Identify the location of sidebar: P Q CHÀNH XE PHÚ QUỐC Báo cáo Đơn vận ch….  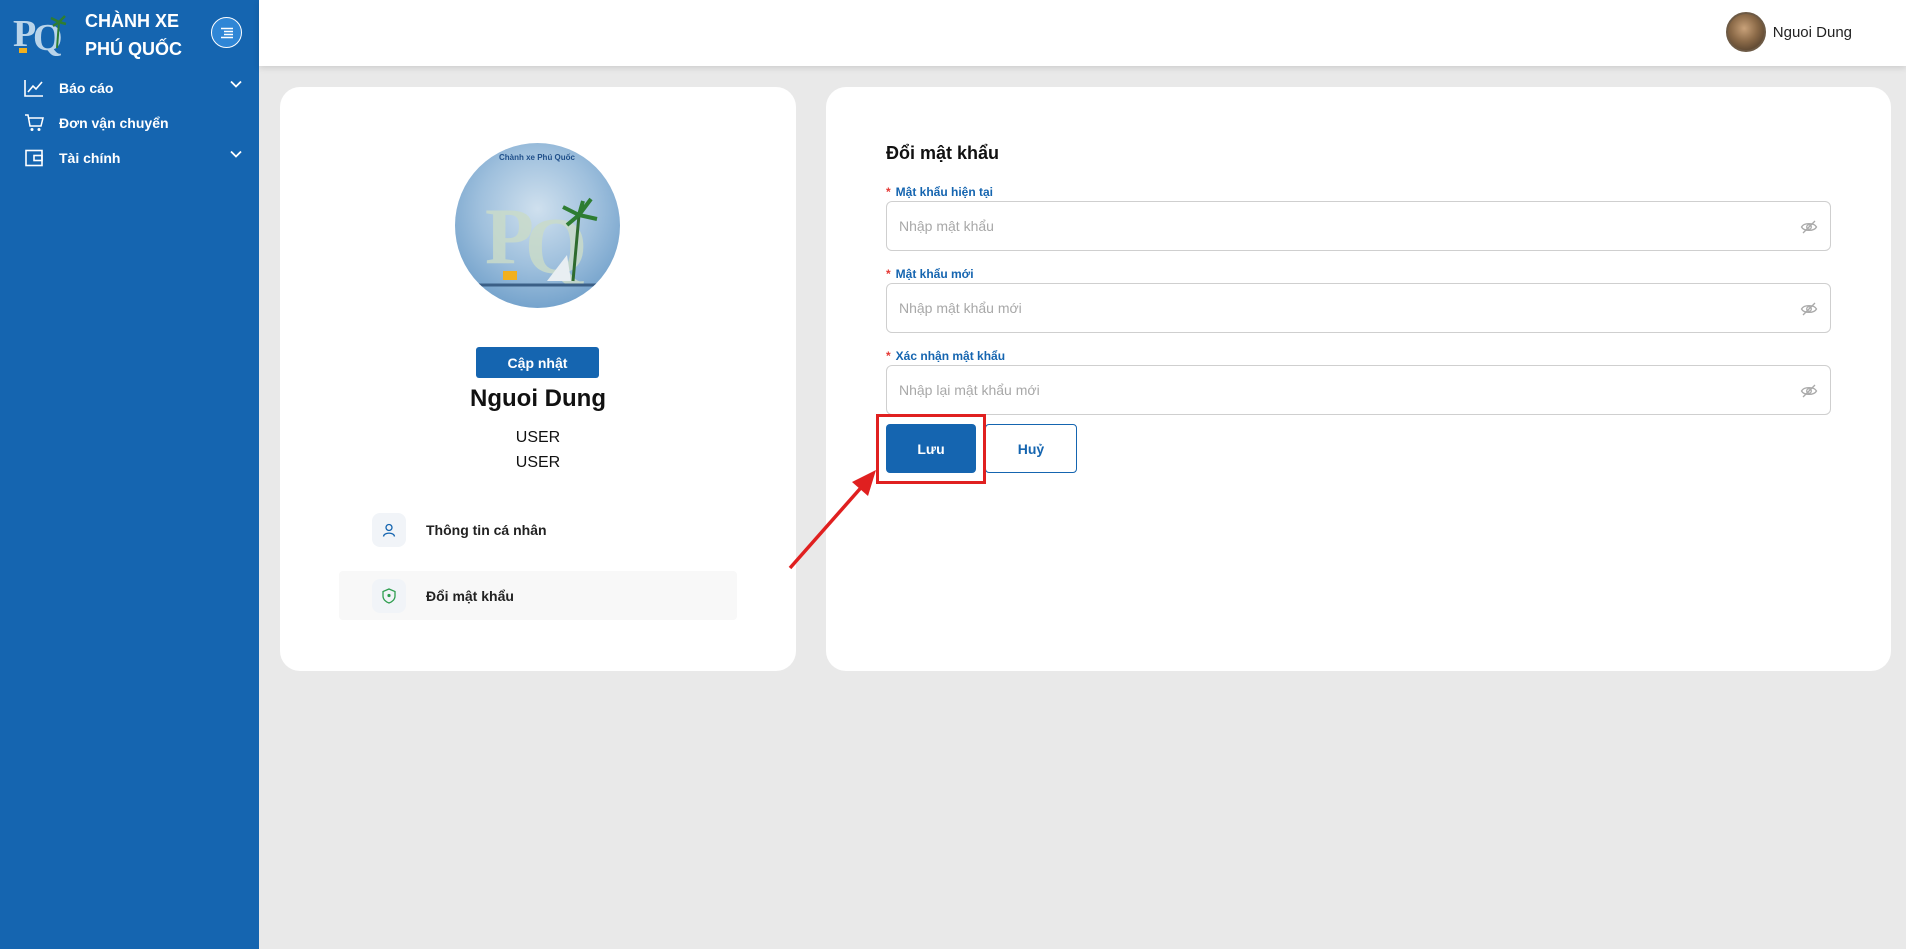
(129, 474).